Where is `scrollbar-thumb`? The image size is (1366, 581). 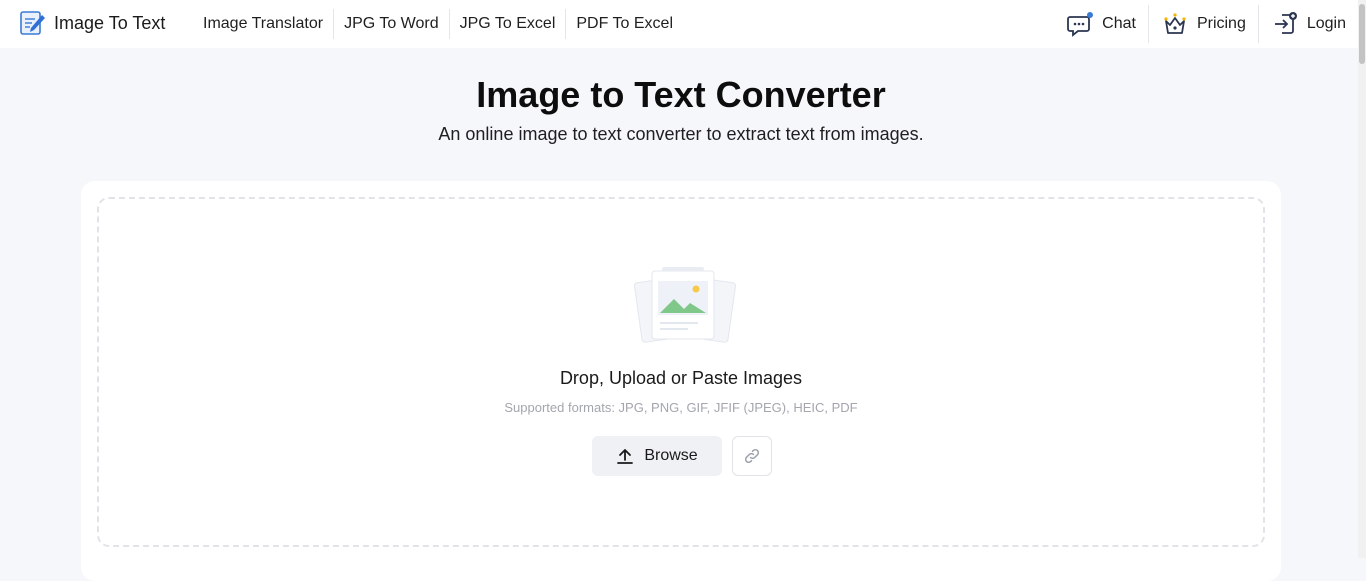 scrollbar-thumb is located at coordinates (1362, 34).